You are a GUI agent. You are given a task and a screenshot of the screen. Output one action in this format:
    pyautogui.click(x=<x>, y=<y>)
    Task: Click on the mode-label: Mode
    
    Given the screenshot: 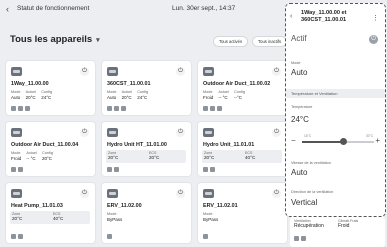 What is the action you would take?
    pyautogui.click(x=296, y=63)
    